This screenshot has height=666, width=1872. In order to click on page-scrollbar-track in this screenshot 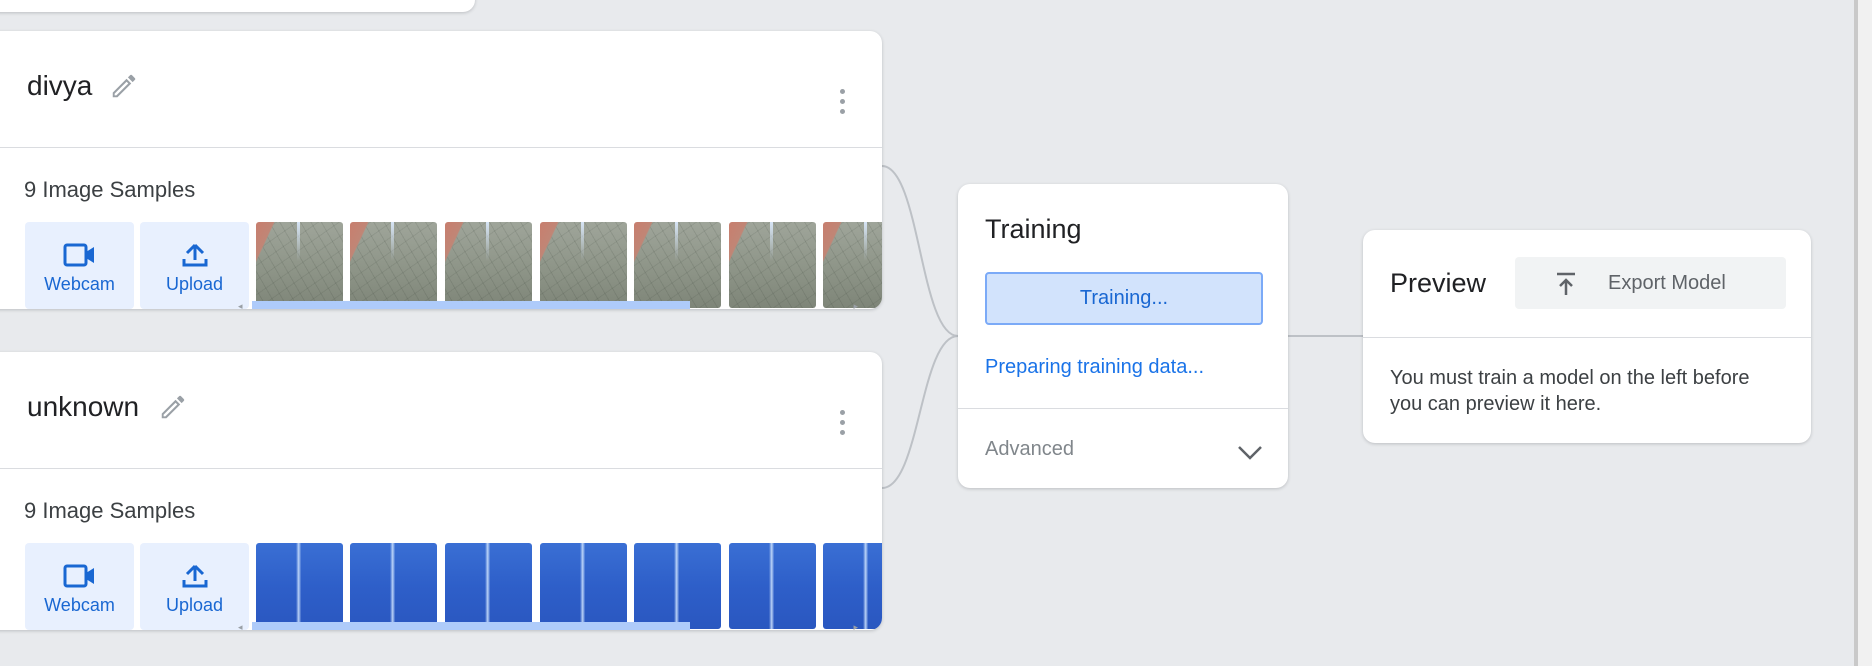, I will do `click(1856, 333)`.